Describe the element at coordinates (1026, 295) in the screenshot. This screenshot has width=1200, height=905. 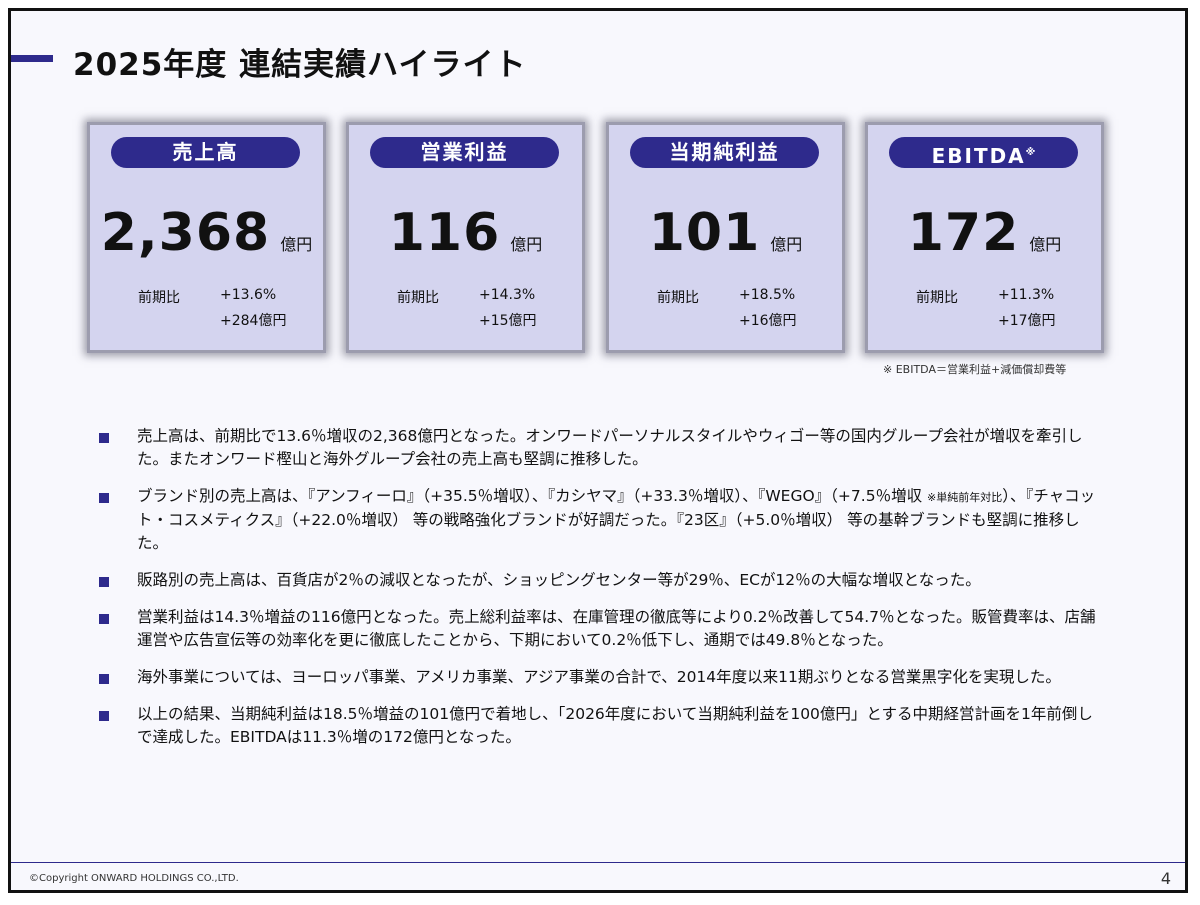
I see `kpi-change-pct: +11.3%` at that location.